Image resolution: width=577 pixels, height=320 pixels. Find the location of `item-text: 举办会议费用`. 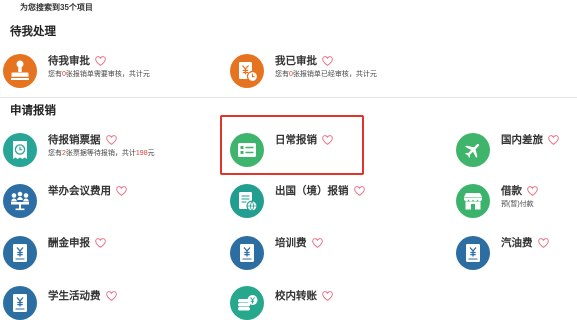

item-text: 举办会议费用 is located at coordinates (87, 190).